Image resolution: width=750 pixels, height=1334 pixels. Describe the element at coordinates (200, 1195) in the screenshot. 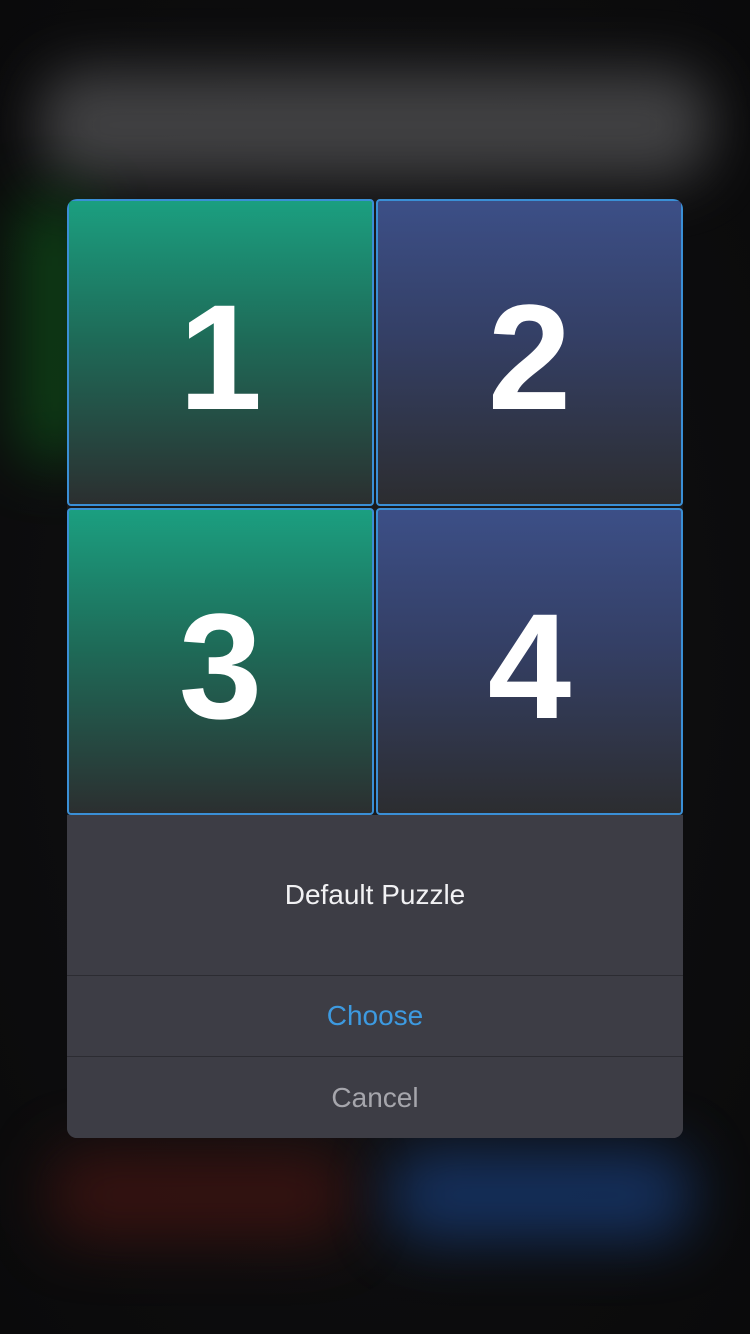

I see `blurred-background-red-button` at that location.